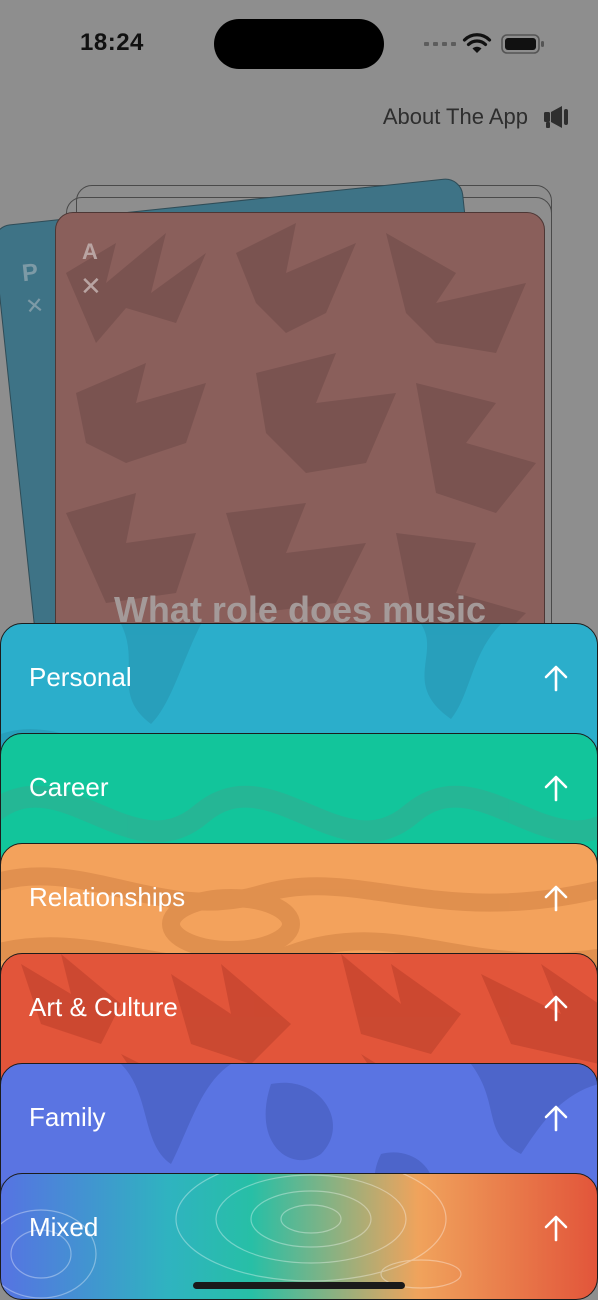 The image size is (598, 1300). What do you see at coordinates (90, 251) in the screenshot?
I see `card-category-letter: A` at bounding box center [90, 251].